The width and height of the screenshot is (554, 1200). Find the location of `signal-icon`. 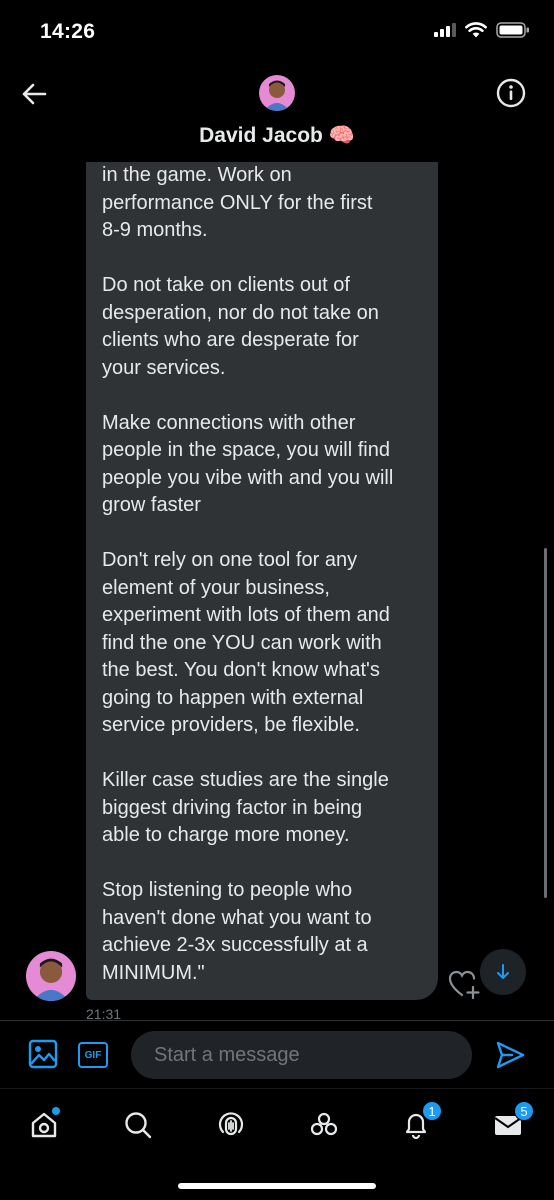

signal-icon is located at coordinates (445, 32).